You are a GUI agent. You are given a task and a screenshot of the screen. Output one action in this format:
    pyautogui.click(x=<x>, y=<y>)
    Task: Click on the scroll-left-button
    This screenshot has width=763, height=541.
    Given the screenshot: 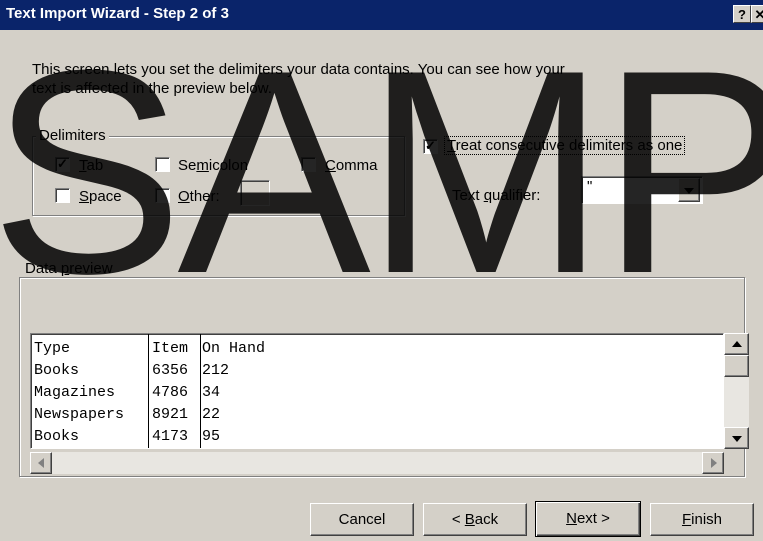 What is the action you would take?
    pyautogui.click(x=41, y=463)
    